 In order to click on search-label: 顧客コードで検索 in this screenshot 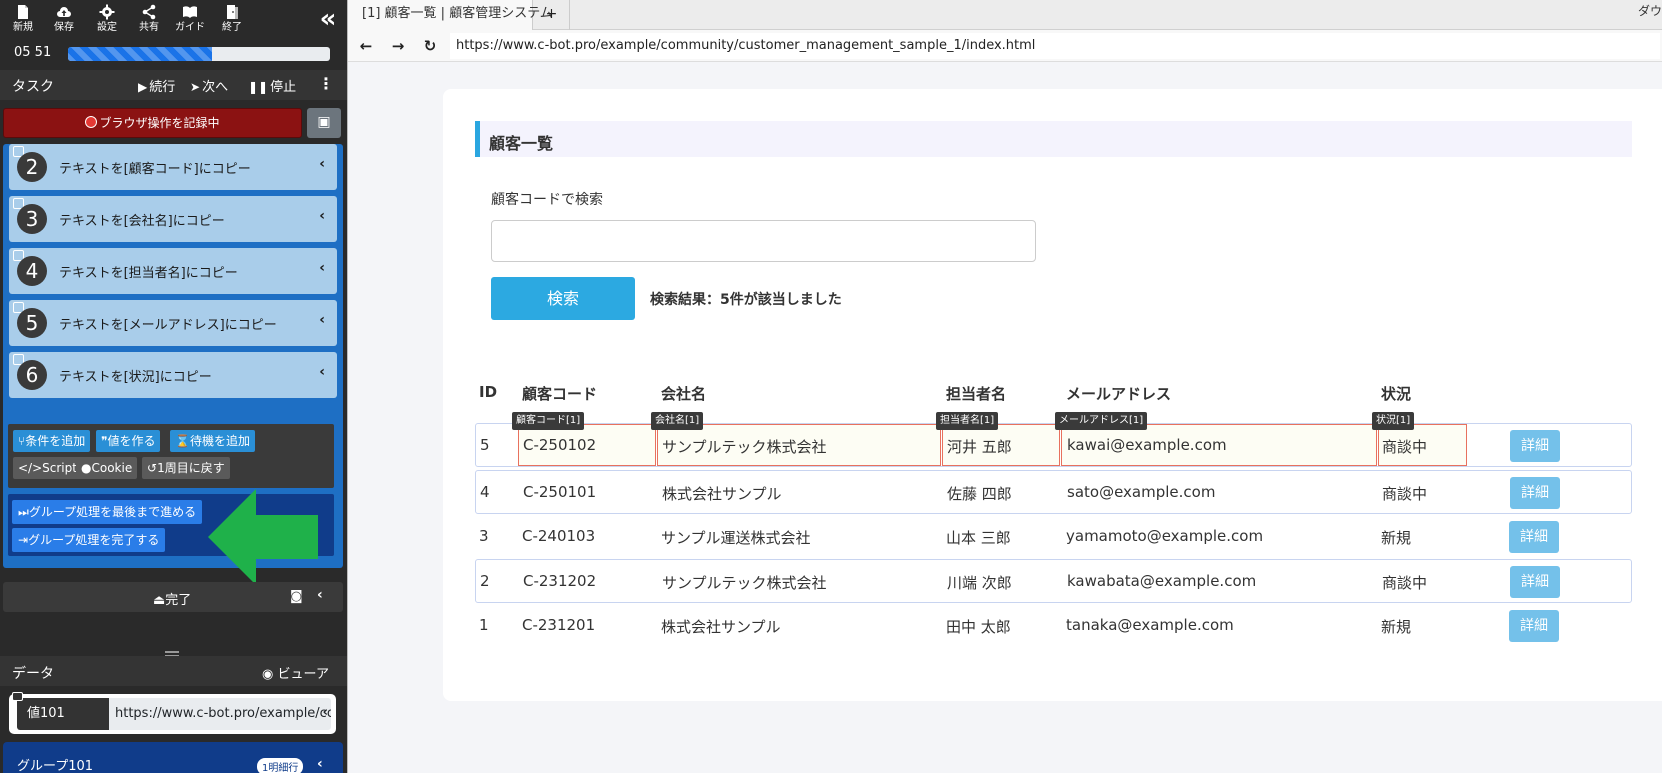, I will do `click(547, 200)`.